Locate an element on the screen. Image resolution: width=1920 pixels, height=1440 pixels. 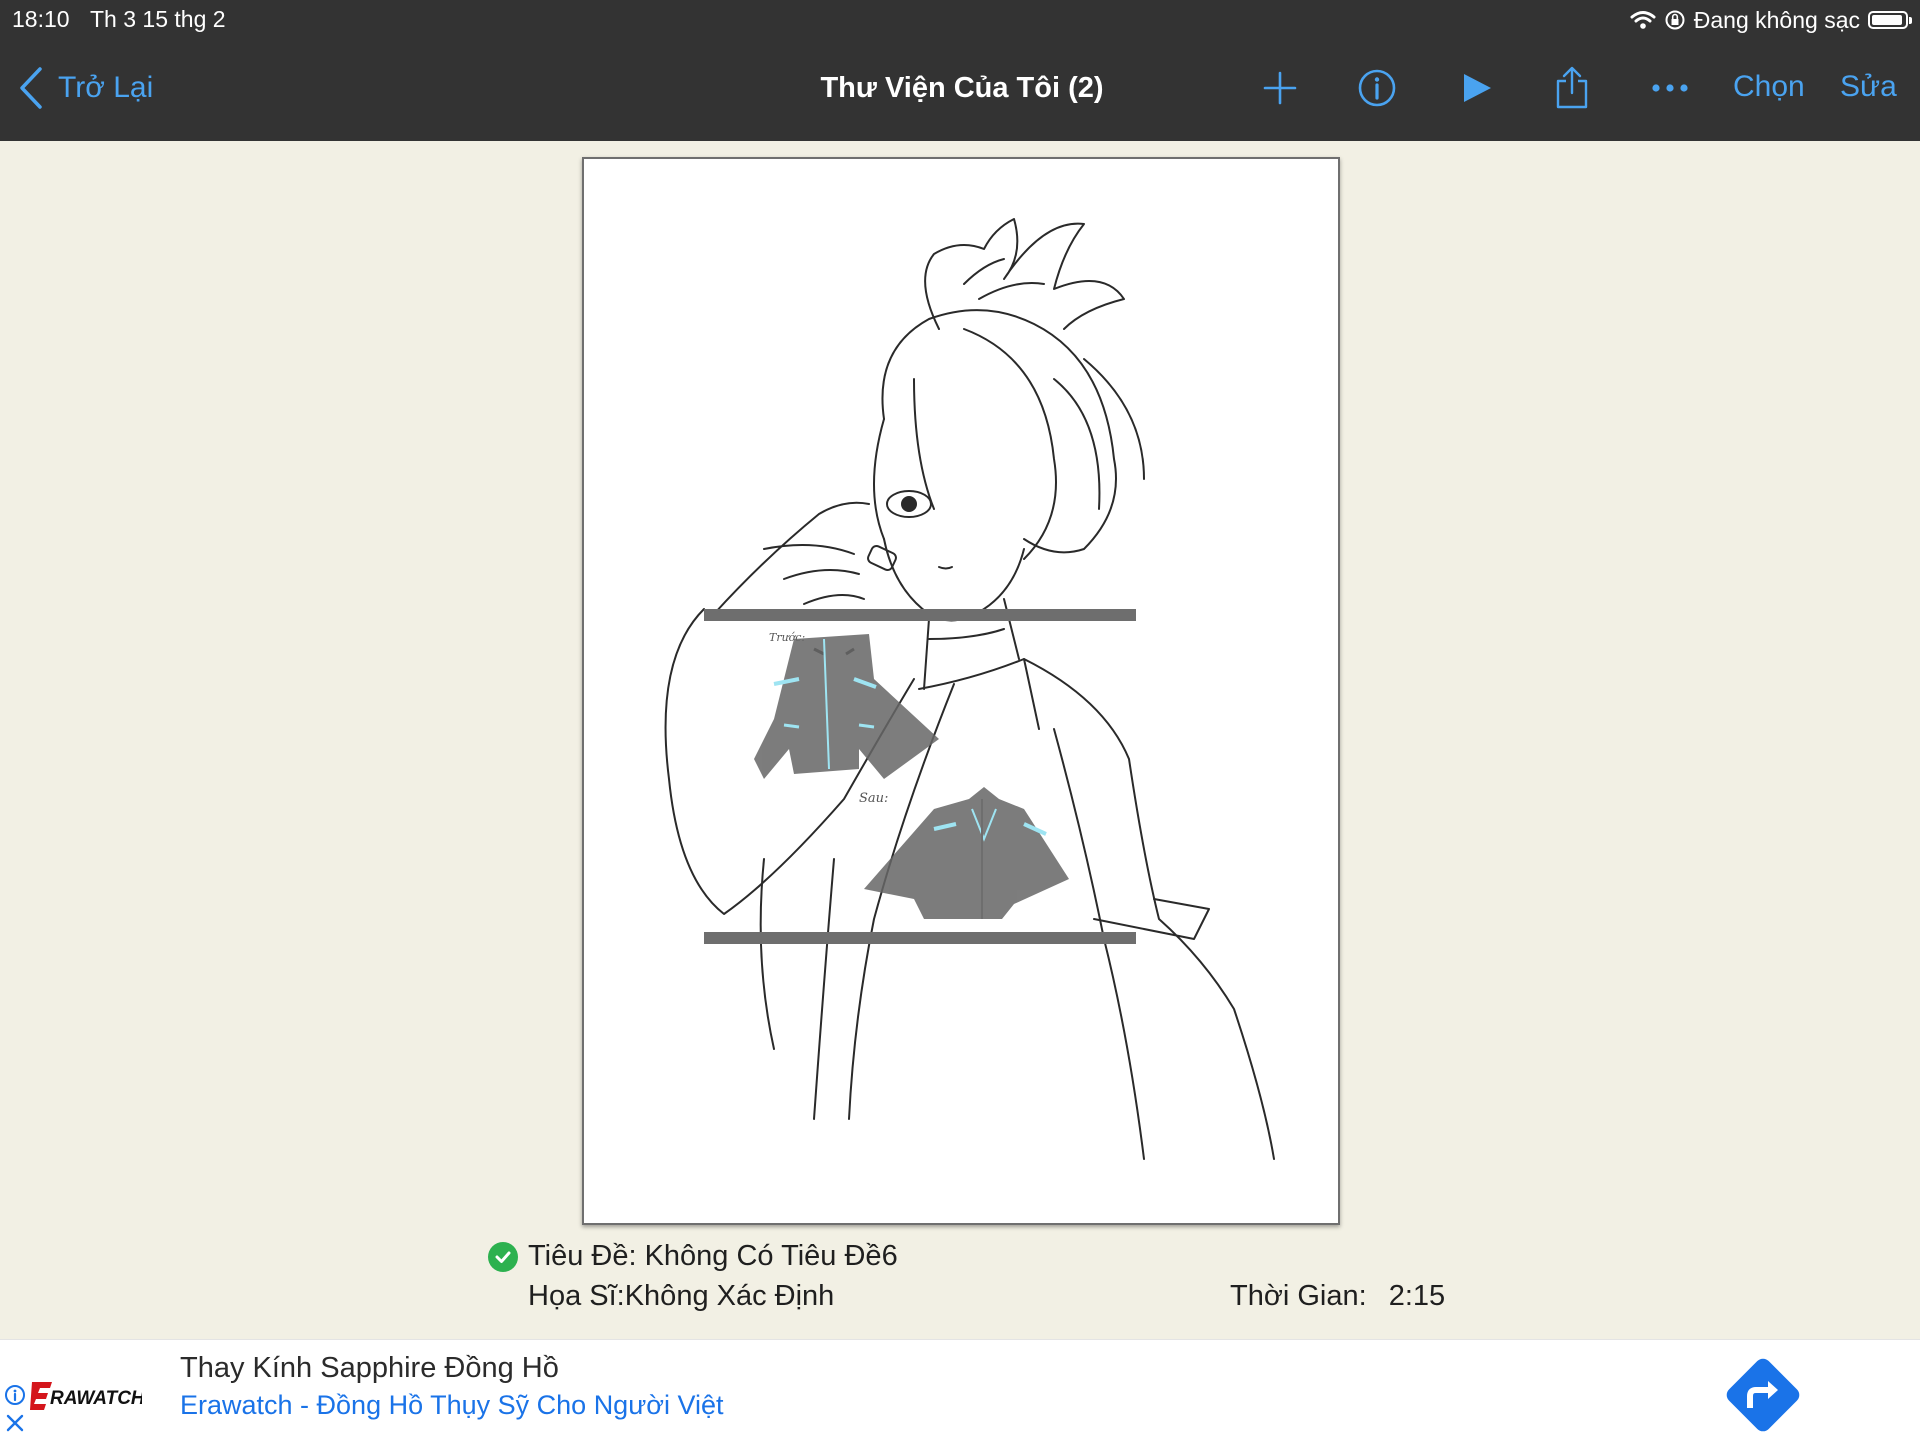
ad-headline: Thay Kính Sapphire Đồng Hồ is located at coordinates (369, 1368).